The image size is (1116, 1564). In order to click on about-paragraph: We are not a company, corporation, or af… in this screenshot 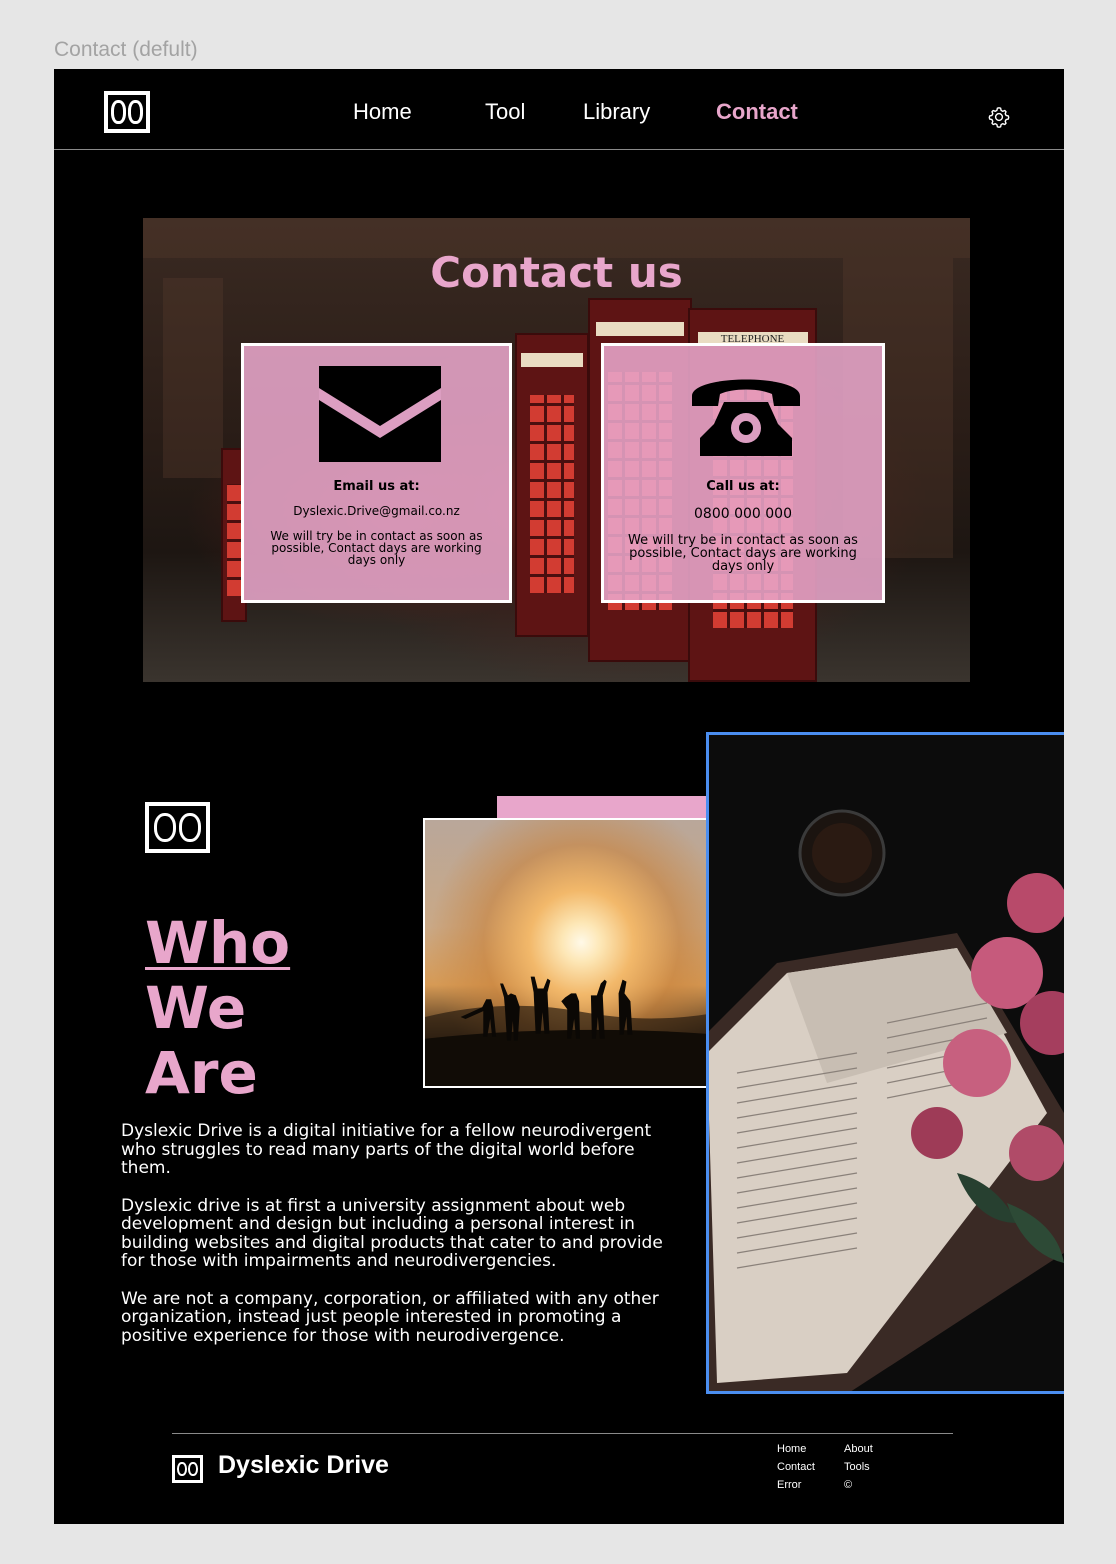, I will do `click(390, 1317)`.